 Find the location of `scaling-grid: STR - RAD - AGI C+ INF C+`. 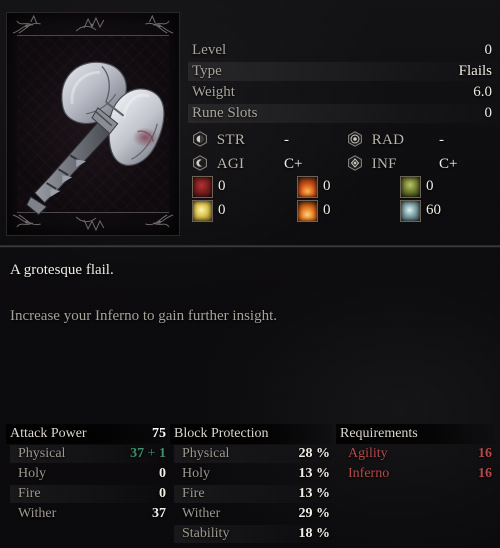

scaling-grid: STR - RAD - AGI C+ INF C+ is located at coordinates (342, 152).